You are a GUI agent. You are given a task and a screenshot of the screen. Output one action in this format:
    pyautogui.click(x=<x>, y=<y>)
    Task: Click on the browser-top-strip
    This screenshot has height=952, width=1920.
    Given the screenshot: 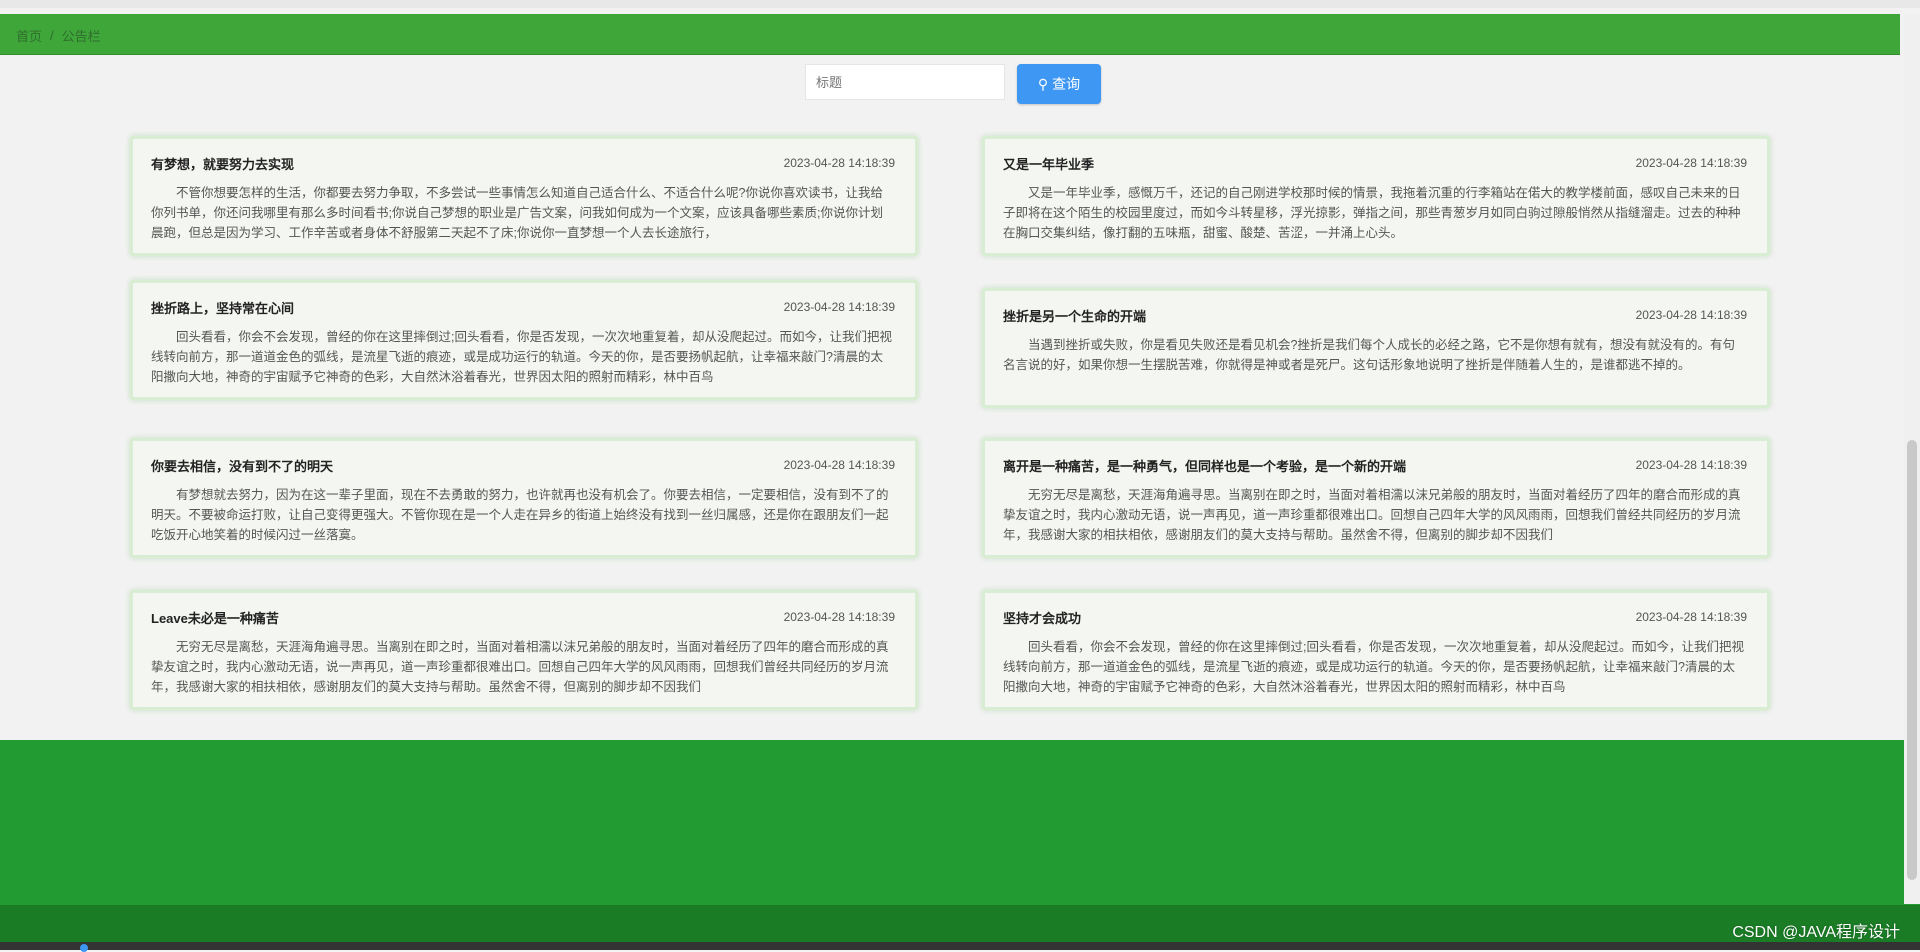 What is the action you would take?
    pyautogui.click(x=960, y=4)
    